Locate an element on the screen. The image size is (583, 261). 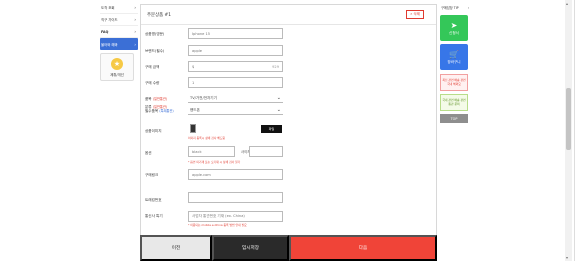
subcategory-select: 핸드폰 ⌄ is located at coordinates (235, 110).